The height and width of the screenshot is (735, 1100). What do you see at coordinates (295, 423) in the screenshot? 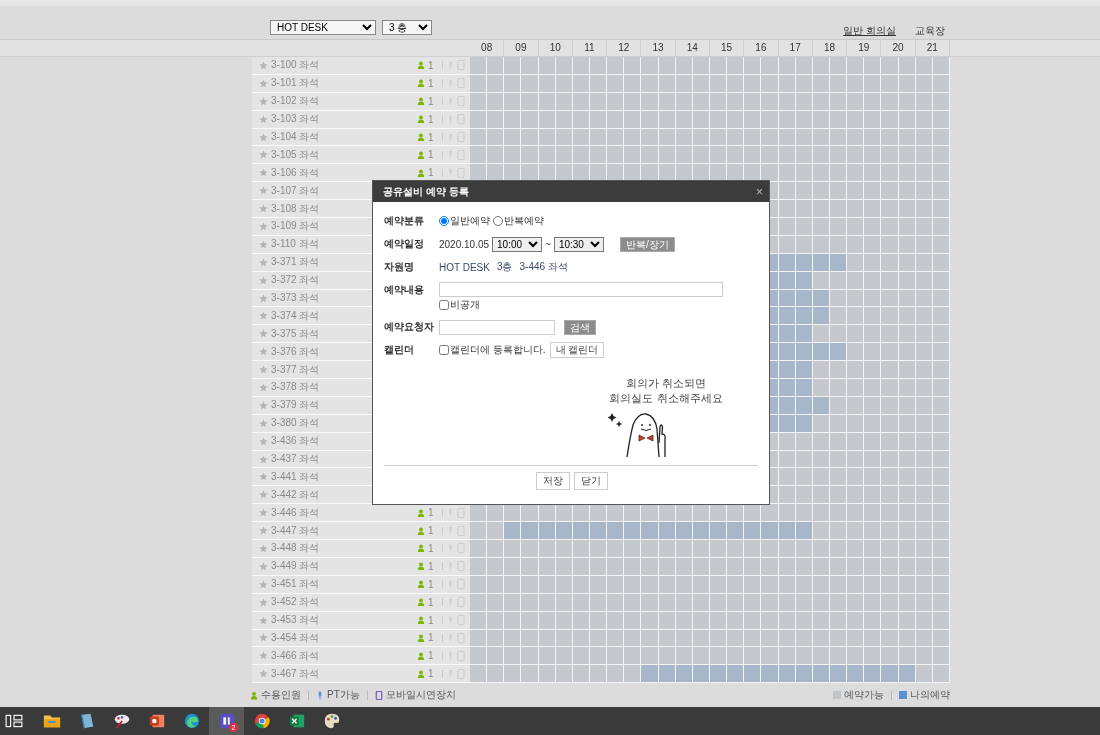
I see `seat-name: 3-380 좌석` at bounding box center [295, 423].